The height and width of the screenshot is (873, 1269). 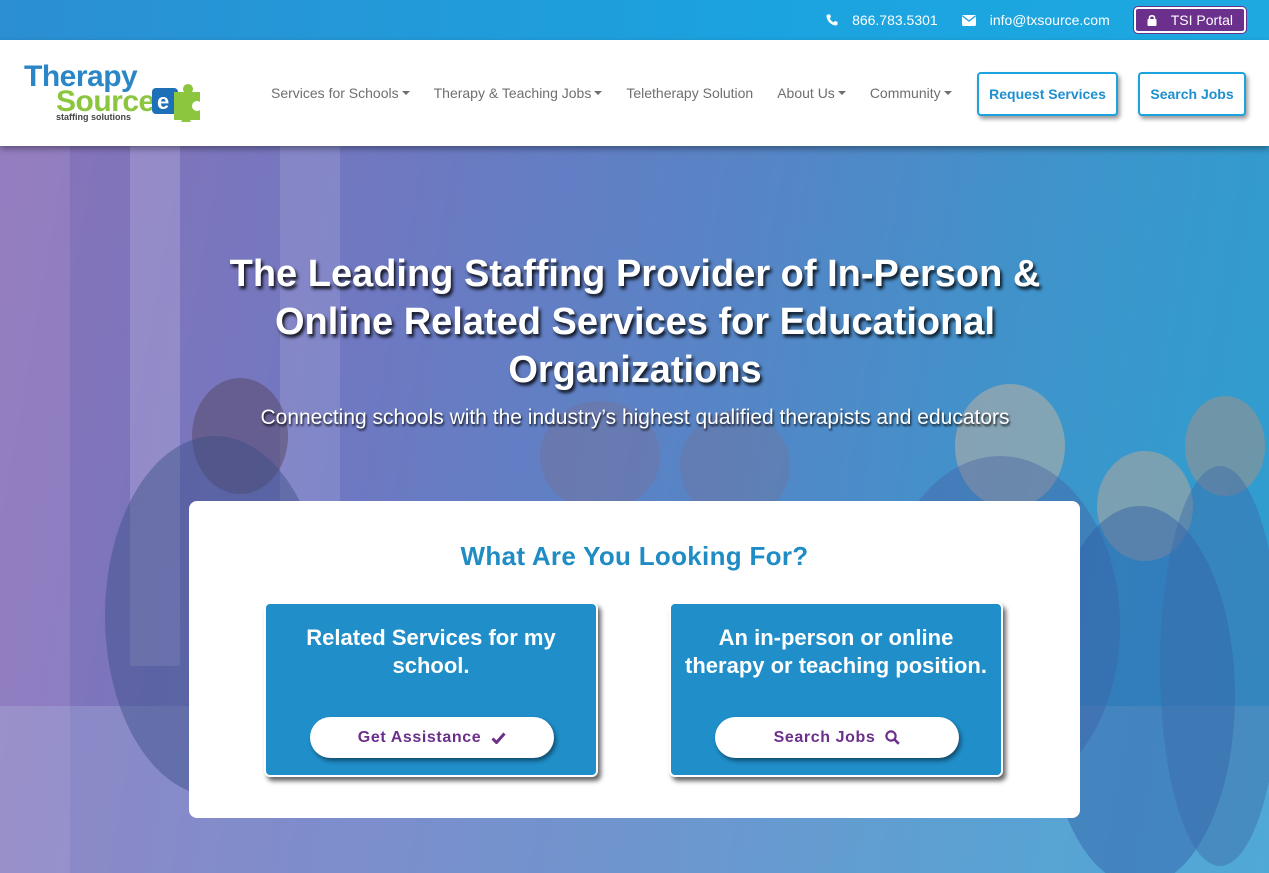 I want to click on envelope-icon, so click(x=968, y=20).